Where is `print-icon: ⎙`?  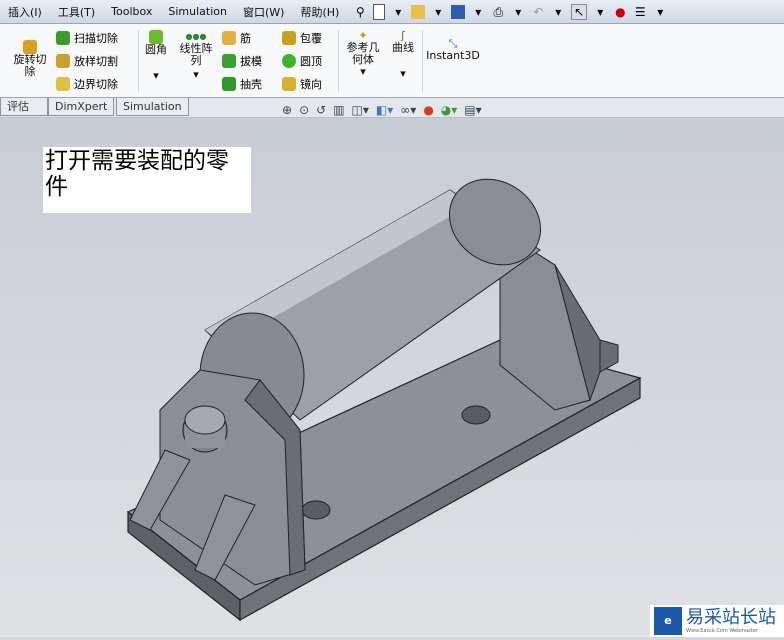
print-icon: ⎙ is located at coordinates (498, 12).